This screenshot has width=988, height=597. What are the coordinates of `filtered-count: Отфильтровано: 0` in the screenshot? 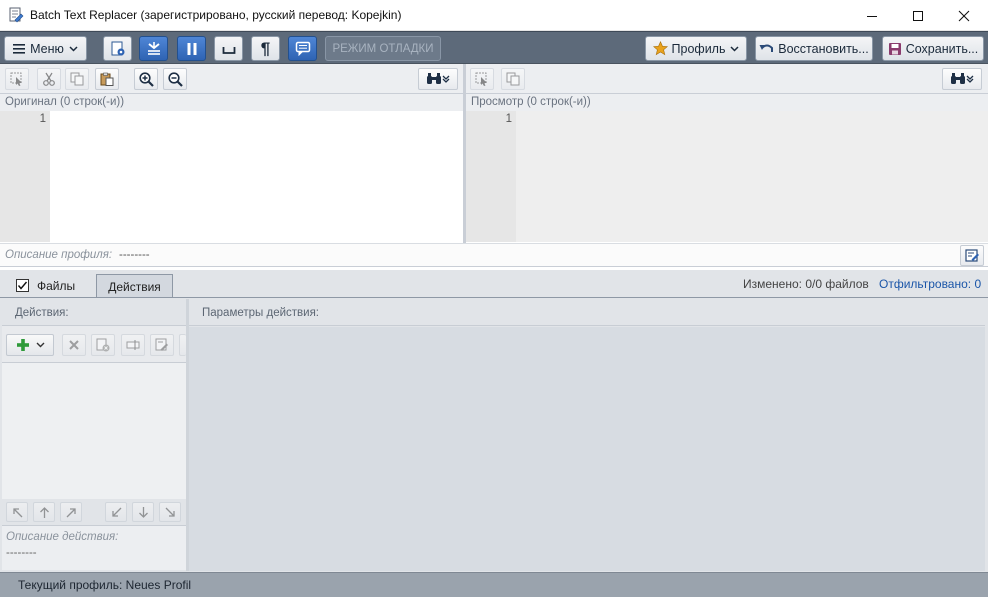 It's located at (930, 284).